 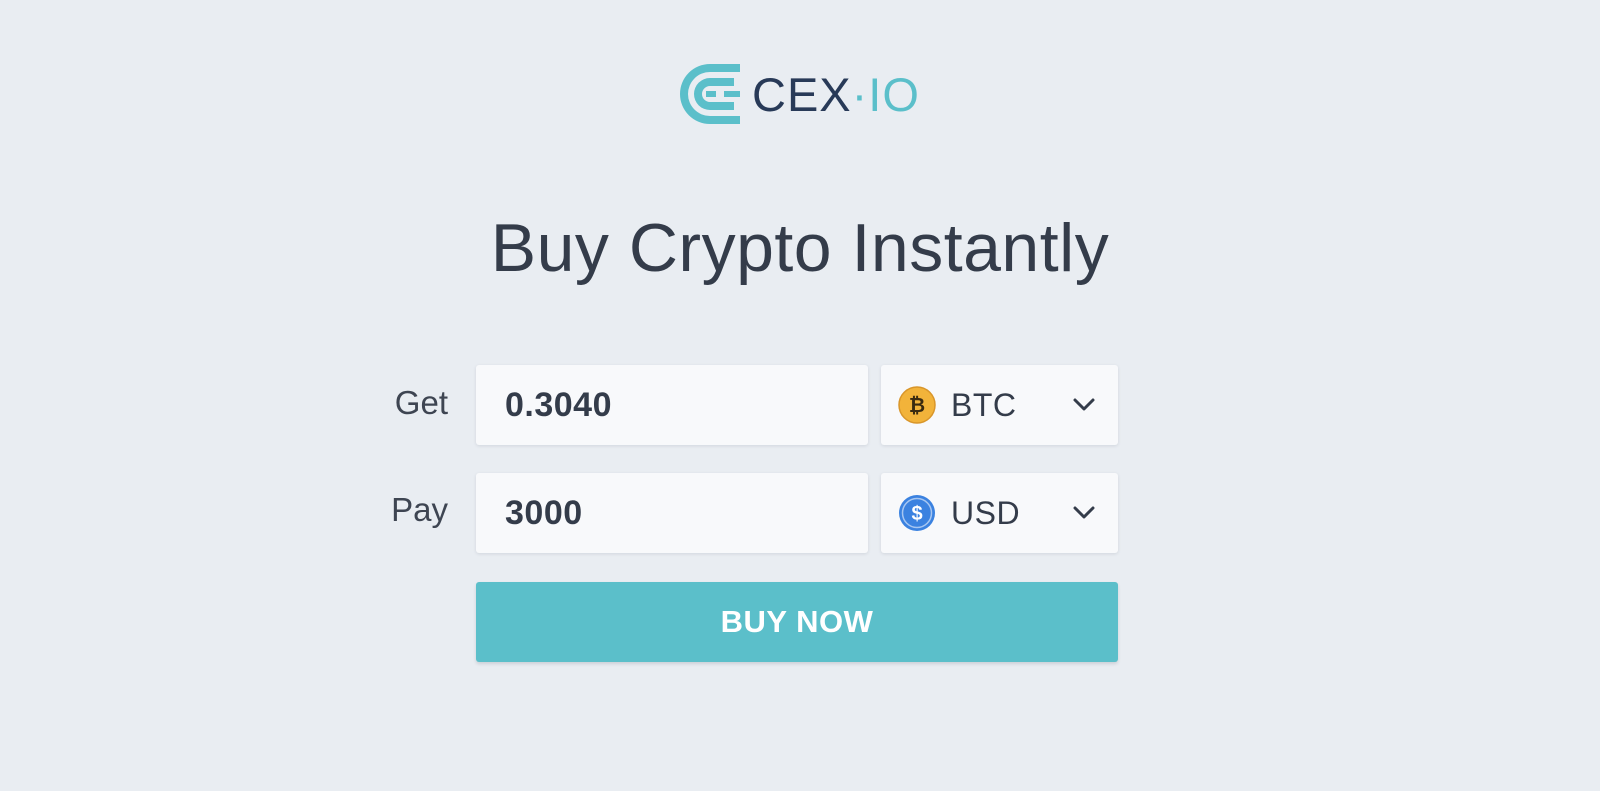 I want to click on pay-amount-value: 3000, so click(x=544, y=512).